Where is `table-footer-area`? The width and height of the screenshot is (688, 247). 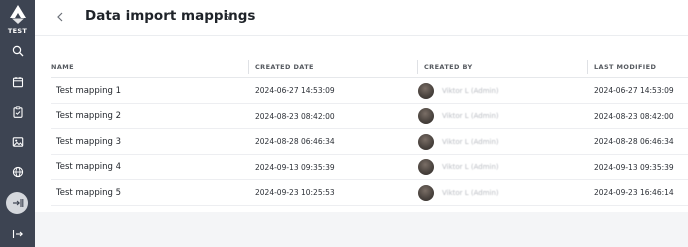 table-footer-area is located at coordinates (361, 229).